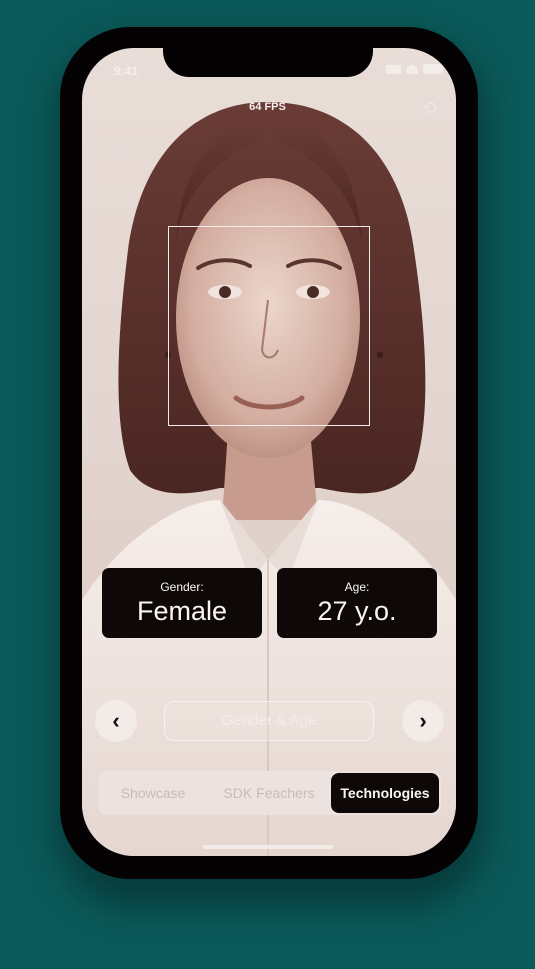 Image resolution: width=535 pixels, height=969 pixels. What do you see at coordinates (433, 69) in the screenshot?
I see `battery-icon` at bounding box center [433, 69].